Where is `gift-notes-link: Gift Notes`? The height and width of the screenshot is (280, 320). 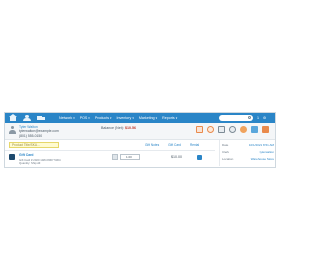 gift-notes-link: Gift Notes is located at coordinates (152, 145).